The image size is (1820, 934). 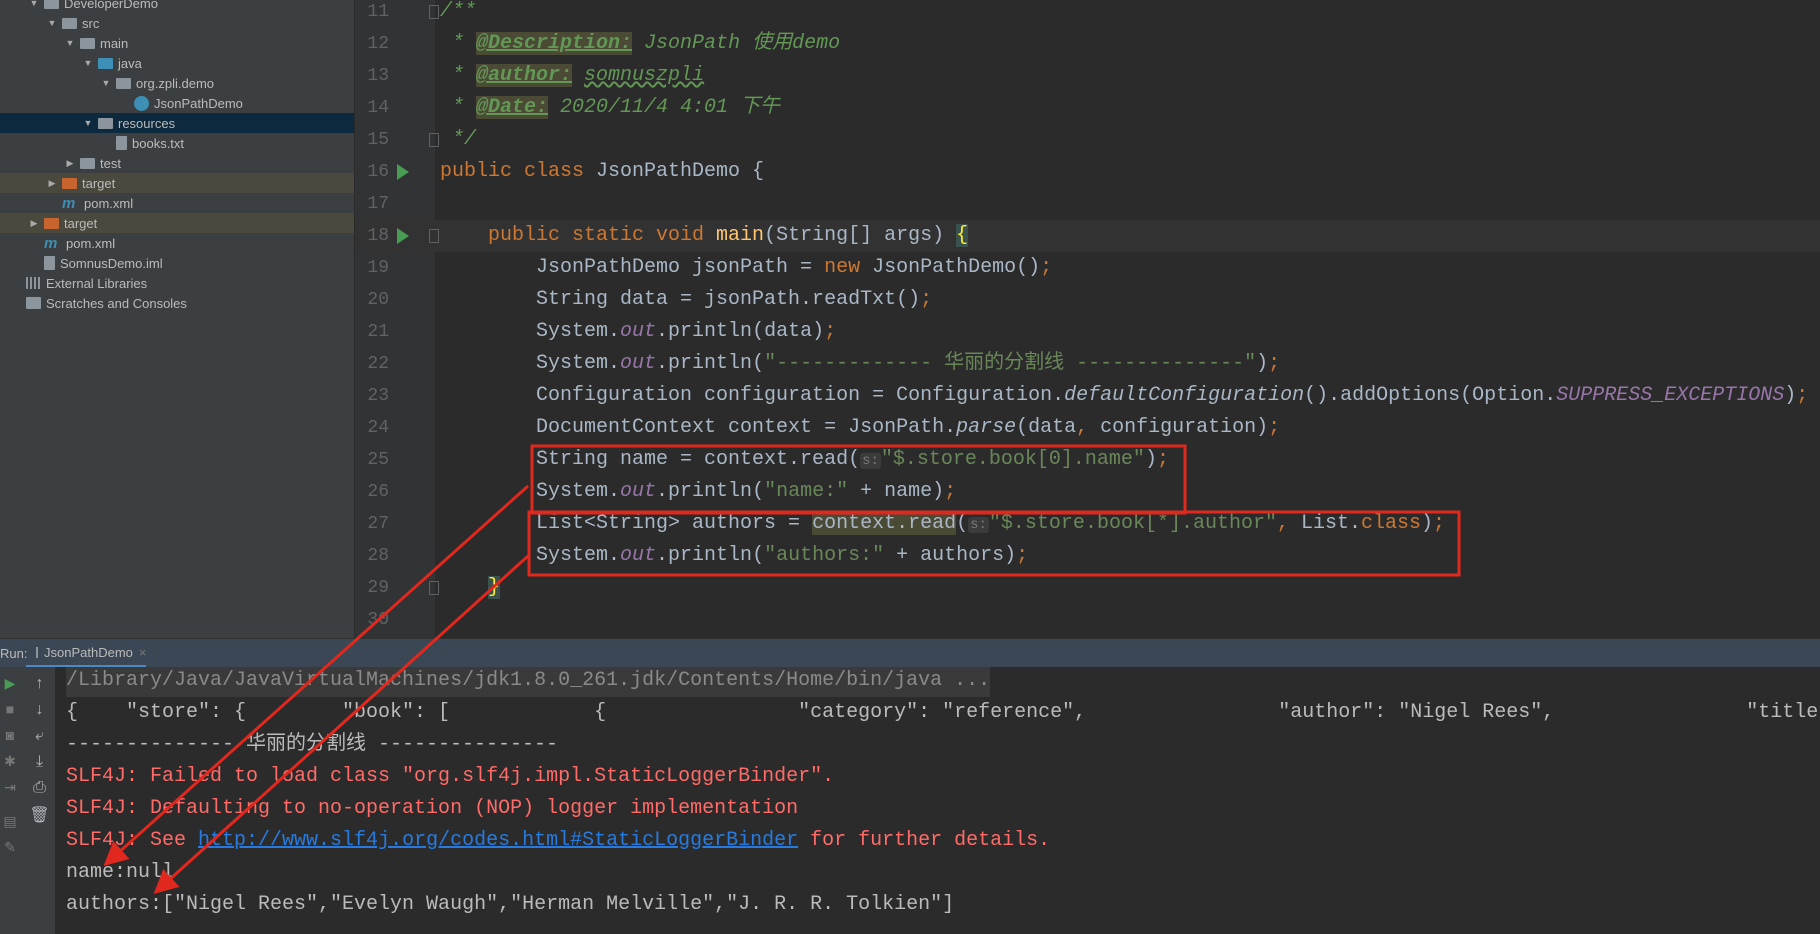 I want to click on code-token: JsonPathDemo jsonPath =, so click(x=632, y=267).